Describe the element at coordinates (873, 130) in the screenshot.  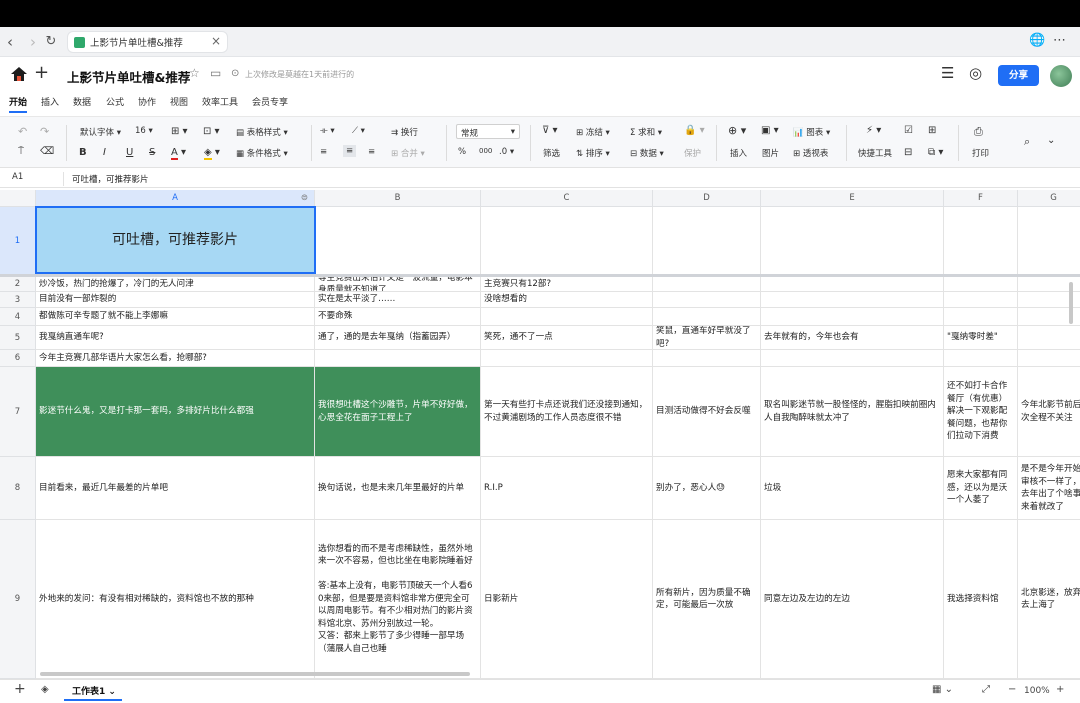
I see `quick-tools-icon: ⚡ ▾` at that location.